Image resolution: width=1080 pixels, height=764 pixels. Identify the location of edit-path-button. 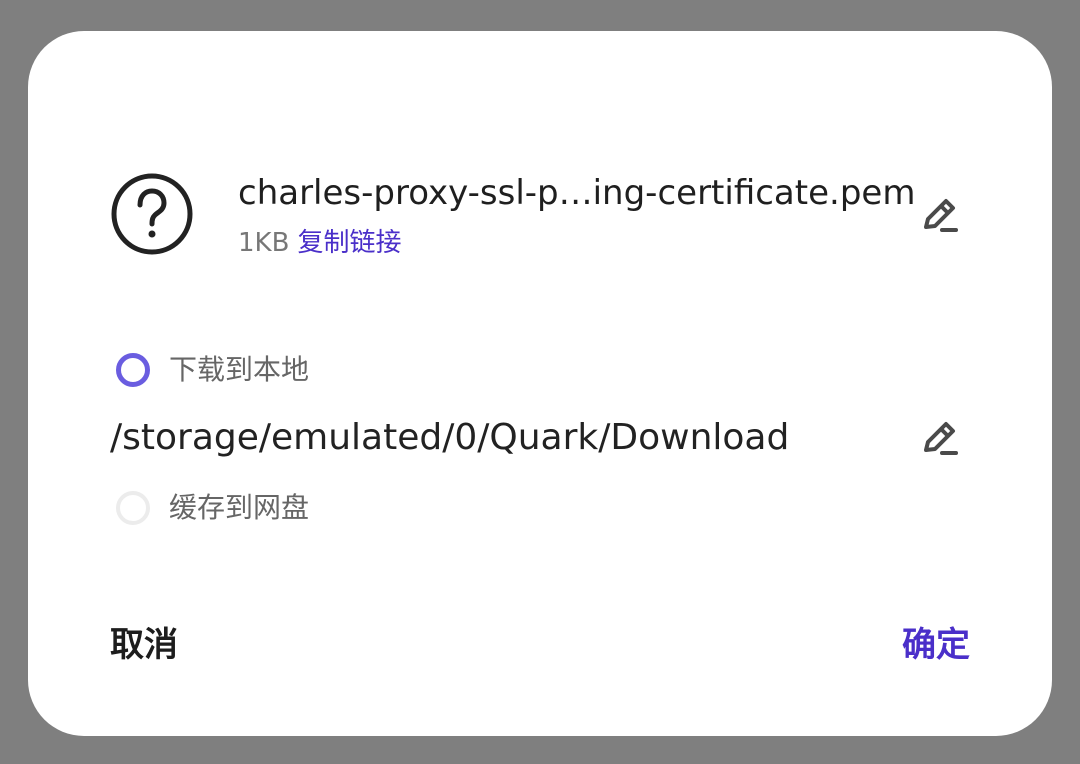
(940, 438).